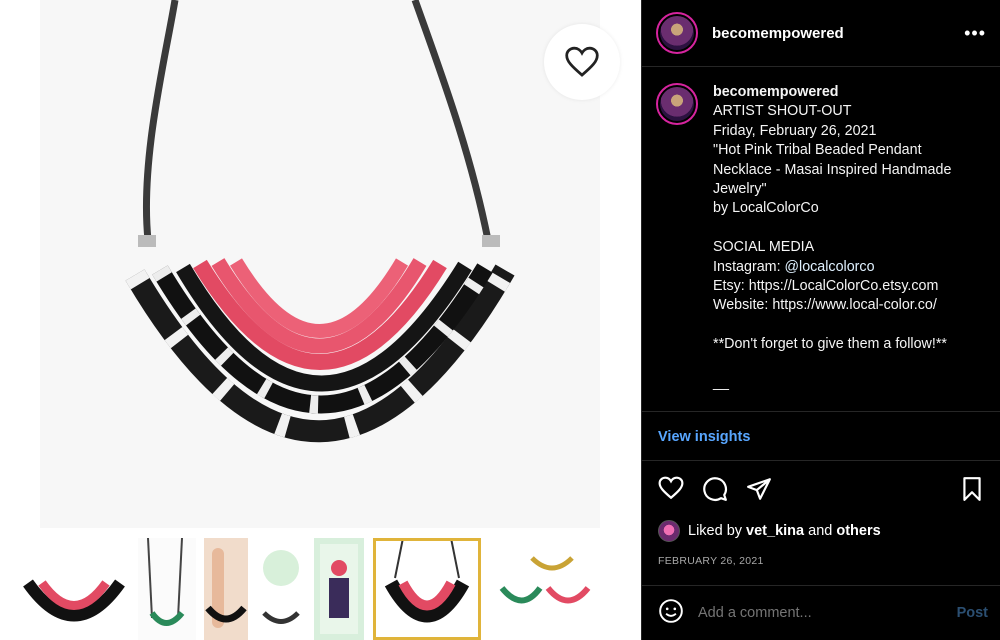  Describe the element at coordinates (766, 208) in the screenshot. I see `caption-line: by LocalColorCo` at that location.